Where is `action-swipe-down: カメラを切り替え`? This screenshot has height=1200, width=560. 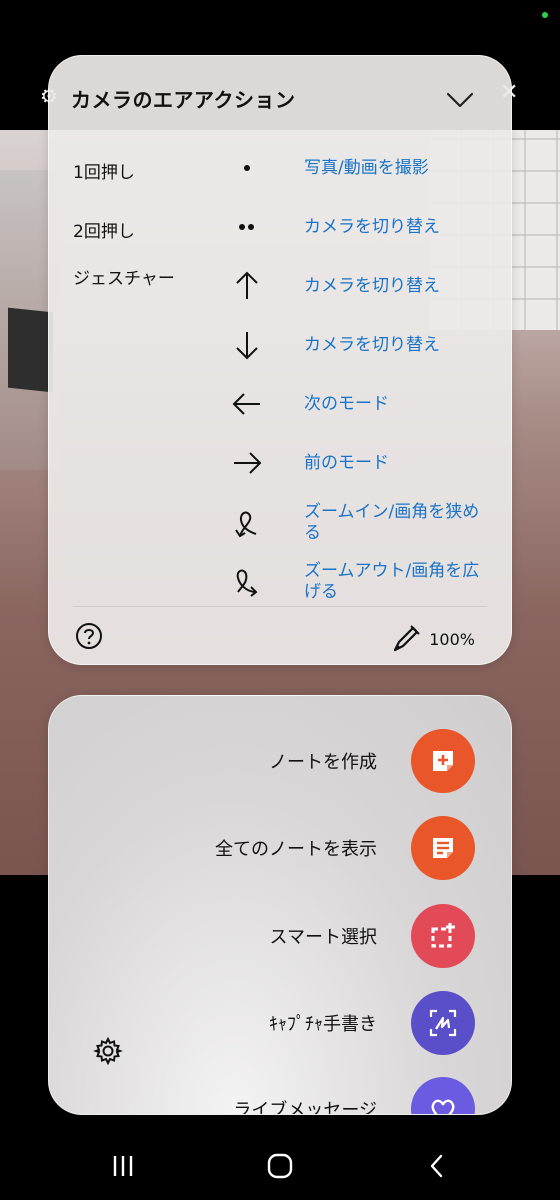
action-swipe-down: カメラを切り替え is located at coordinates (394, 345).